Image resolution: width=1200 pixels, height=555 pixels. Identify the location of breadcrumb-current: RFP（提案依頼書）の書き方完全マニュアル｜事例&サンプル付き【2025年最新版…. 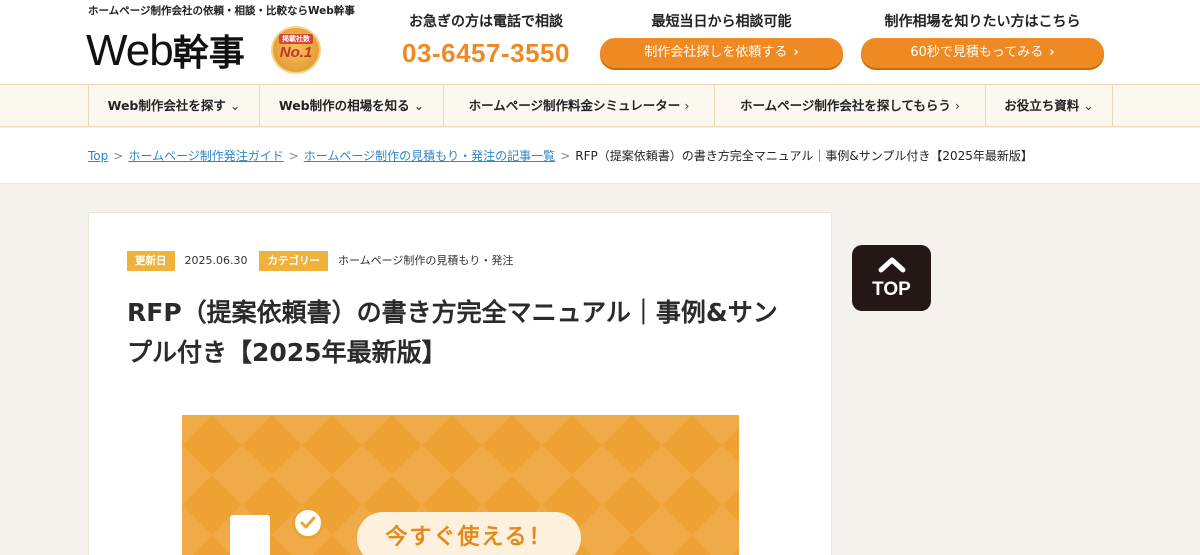
(804, 156).